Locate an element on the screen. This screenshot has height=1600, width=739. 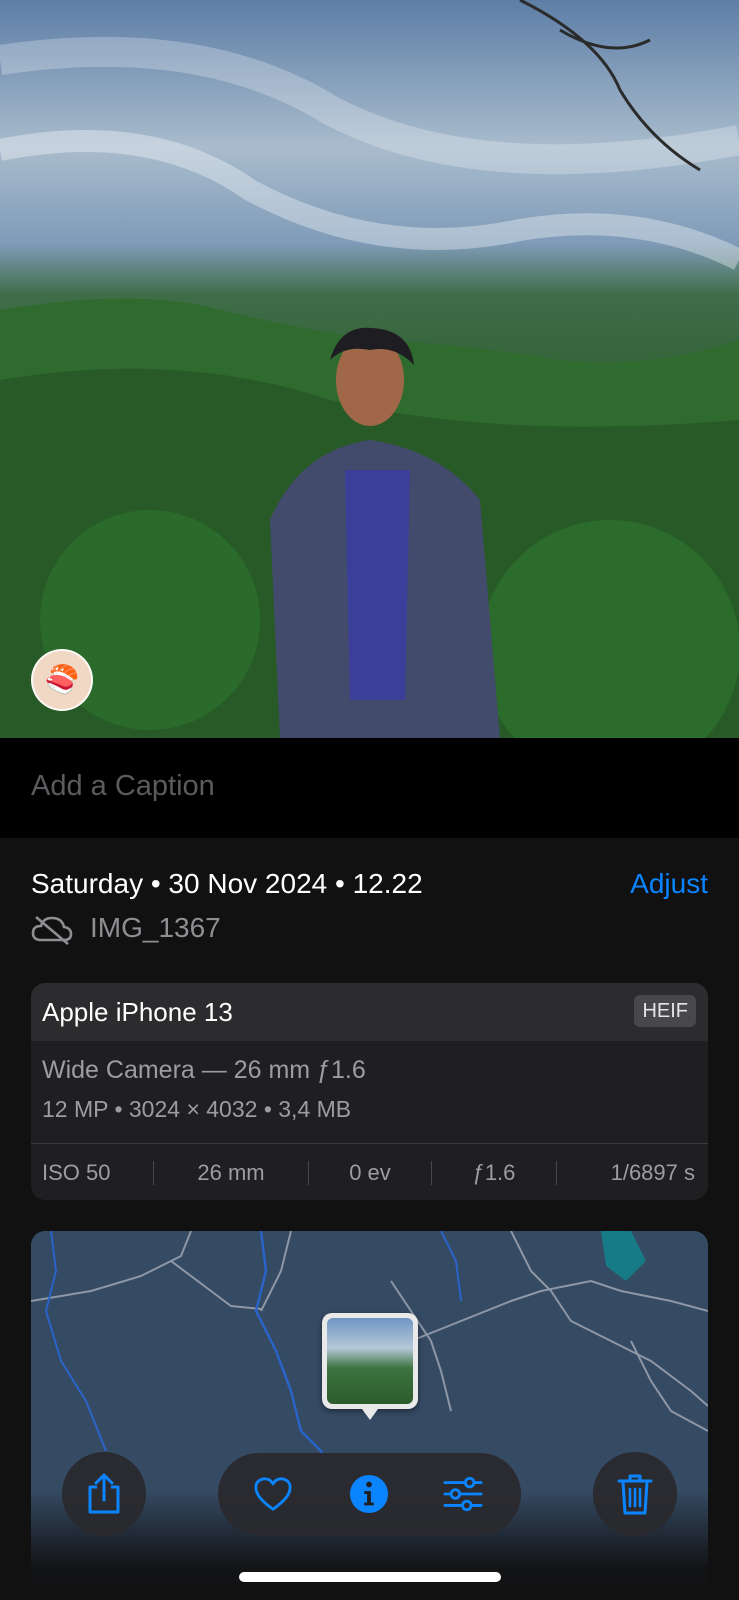
info-button is located at coordinates (369, 1494).